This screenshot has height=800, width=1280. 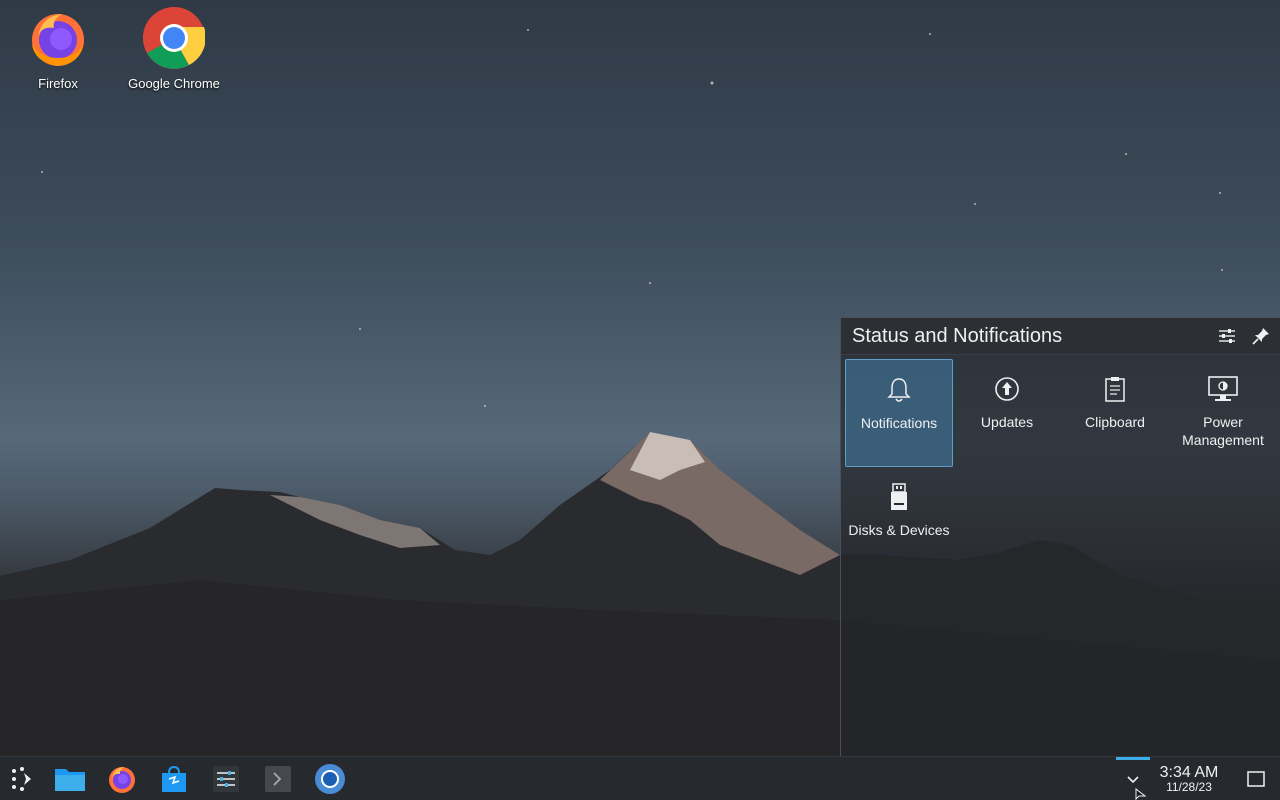 What do you see at coordinates (1189, 772) in the screenshot?
I see `clock-time: 3:34 AM` at bounding box center [1189, 772].